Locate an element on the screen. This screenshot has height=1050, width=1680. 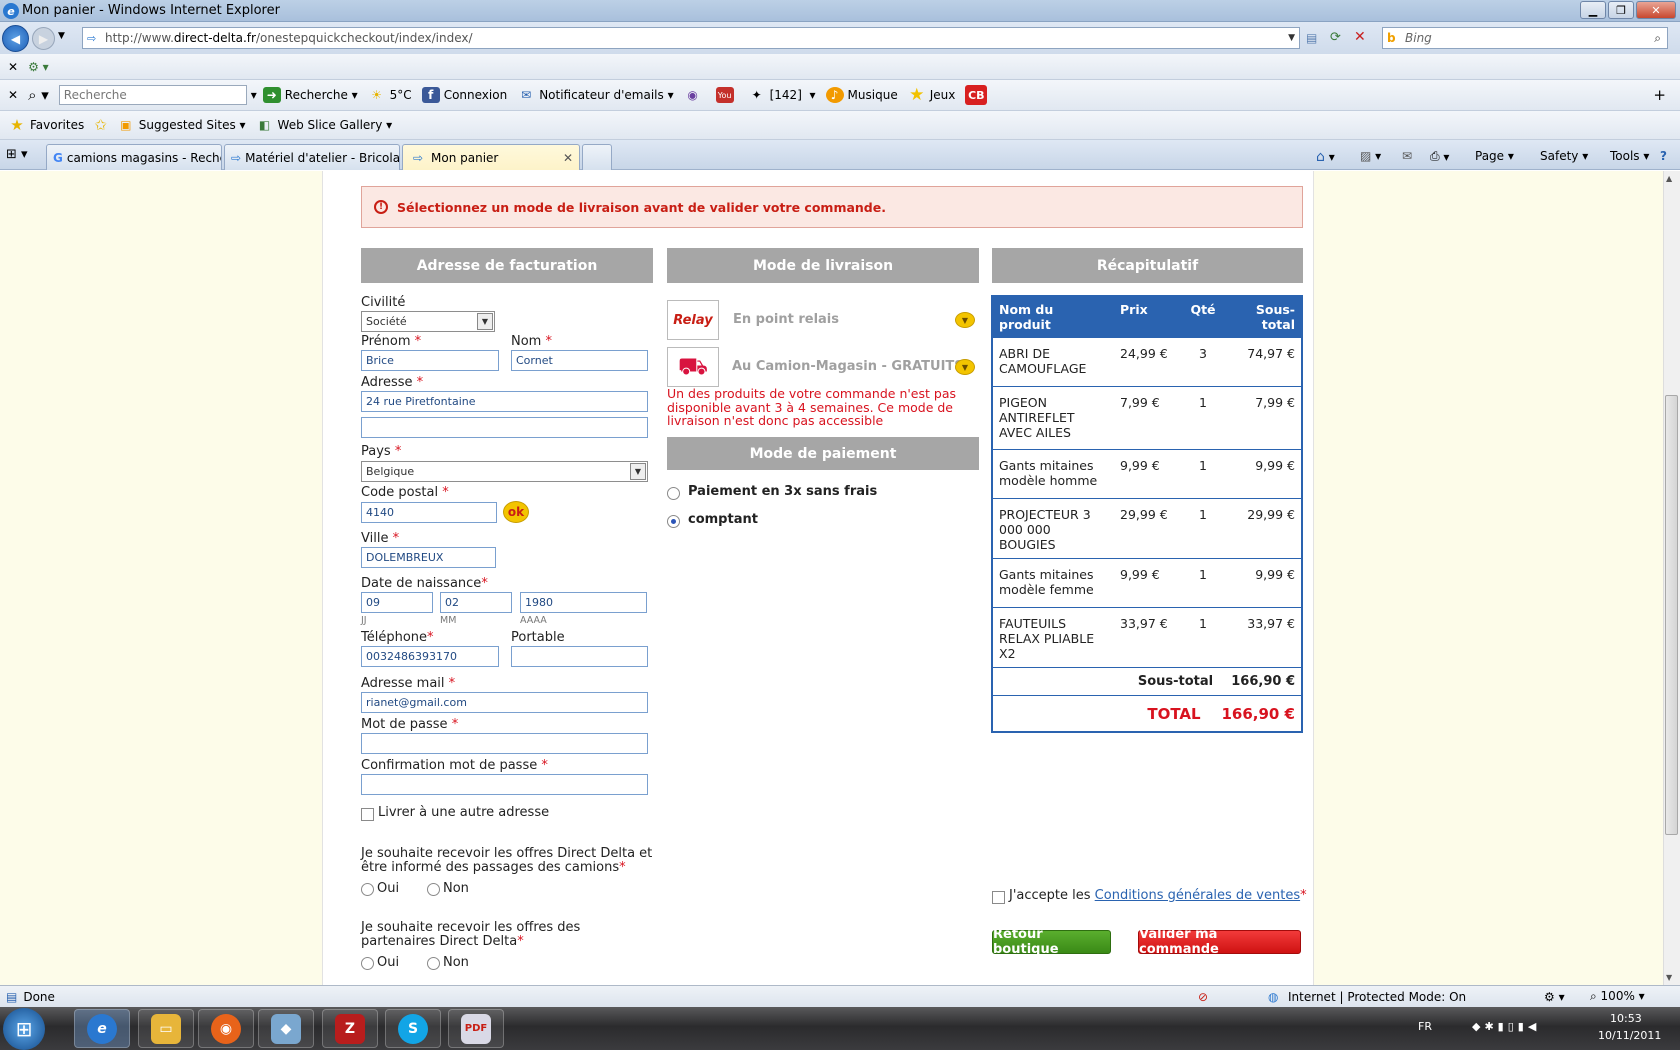
taskbar-ie: e is located at coordinates (102, 1028).